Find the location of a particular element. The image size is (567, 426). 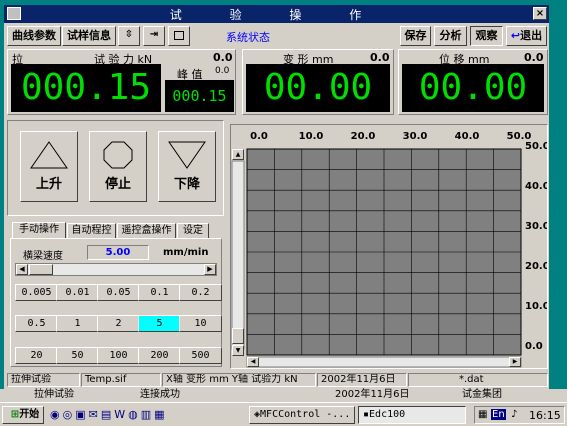

bg-status-mid: 连接成功 is located at coordinates (160, 394).